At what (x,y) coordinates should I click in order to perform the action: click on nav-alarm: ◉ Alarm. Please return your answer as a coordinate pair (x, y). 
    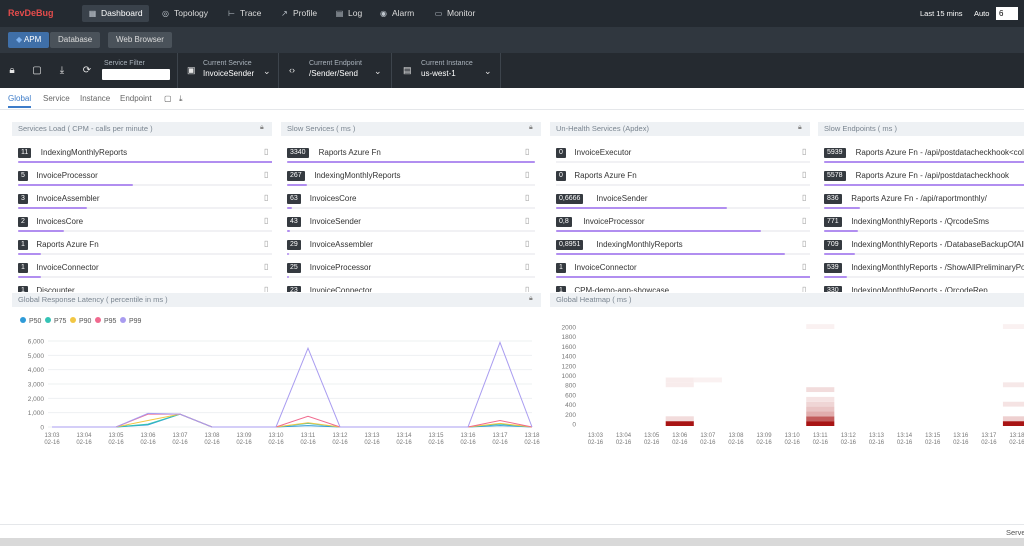
    Looking at the image, I should click on (396, 13).